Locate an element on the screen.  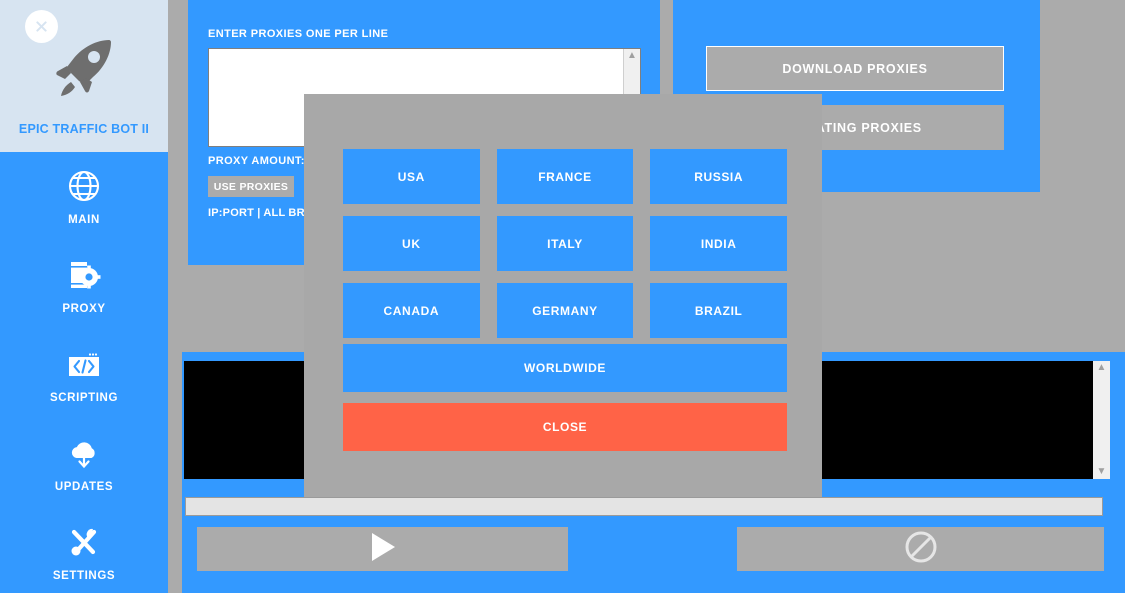
close-modal-button: CLOSE is located at coordinates (565, 427).